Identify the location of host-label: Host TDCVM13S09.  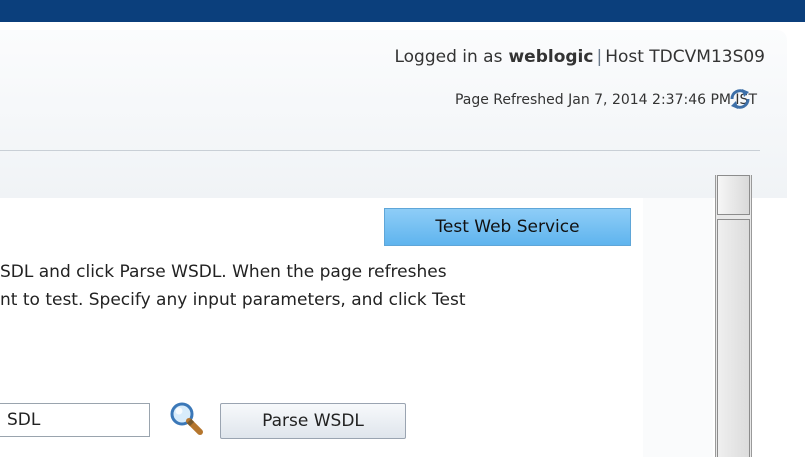
(685, 57).